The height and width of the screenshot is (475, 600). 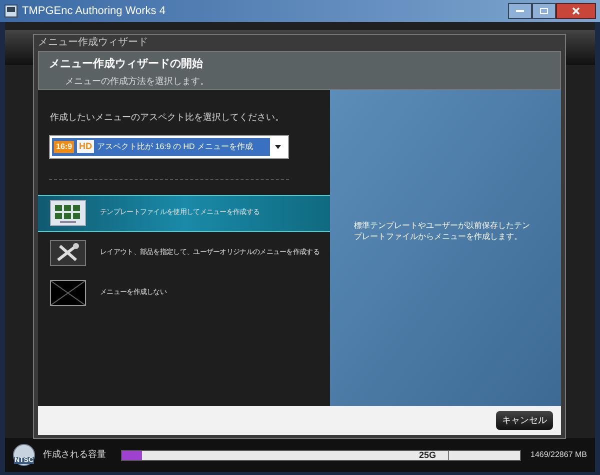 I want to click on window-title: TMPGEnc Authoring Works 4, so click(x=94, y=11).